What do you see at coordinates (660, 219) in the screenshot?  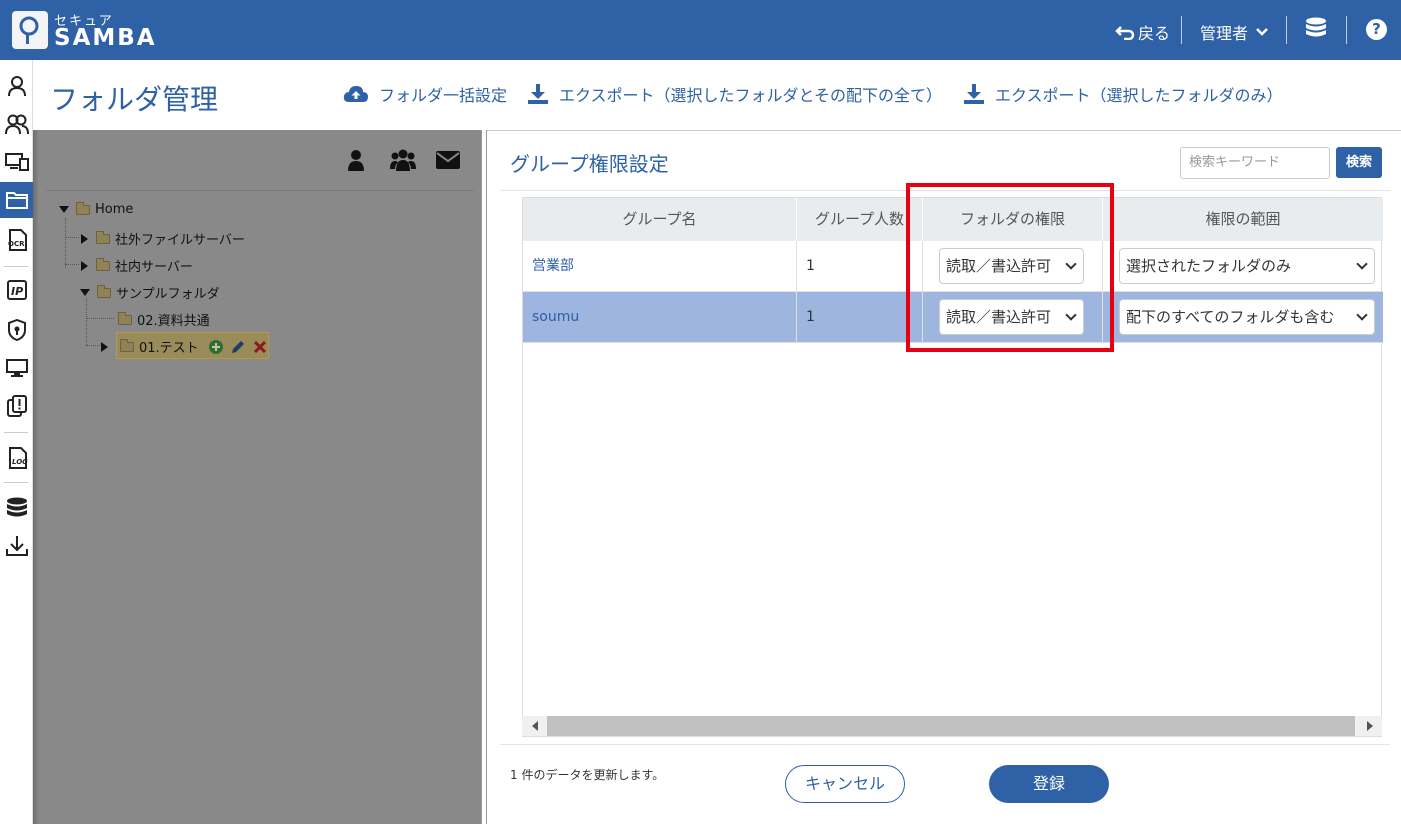 I see `column-header-group-name: グループ名` at bounding box center [660, 219].